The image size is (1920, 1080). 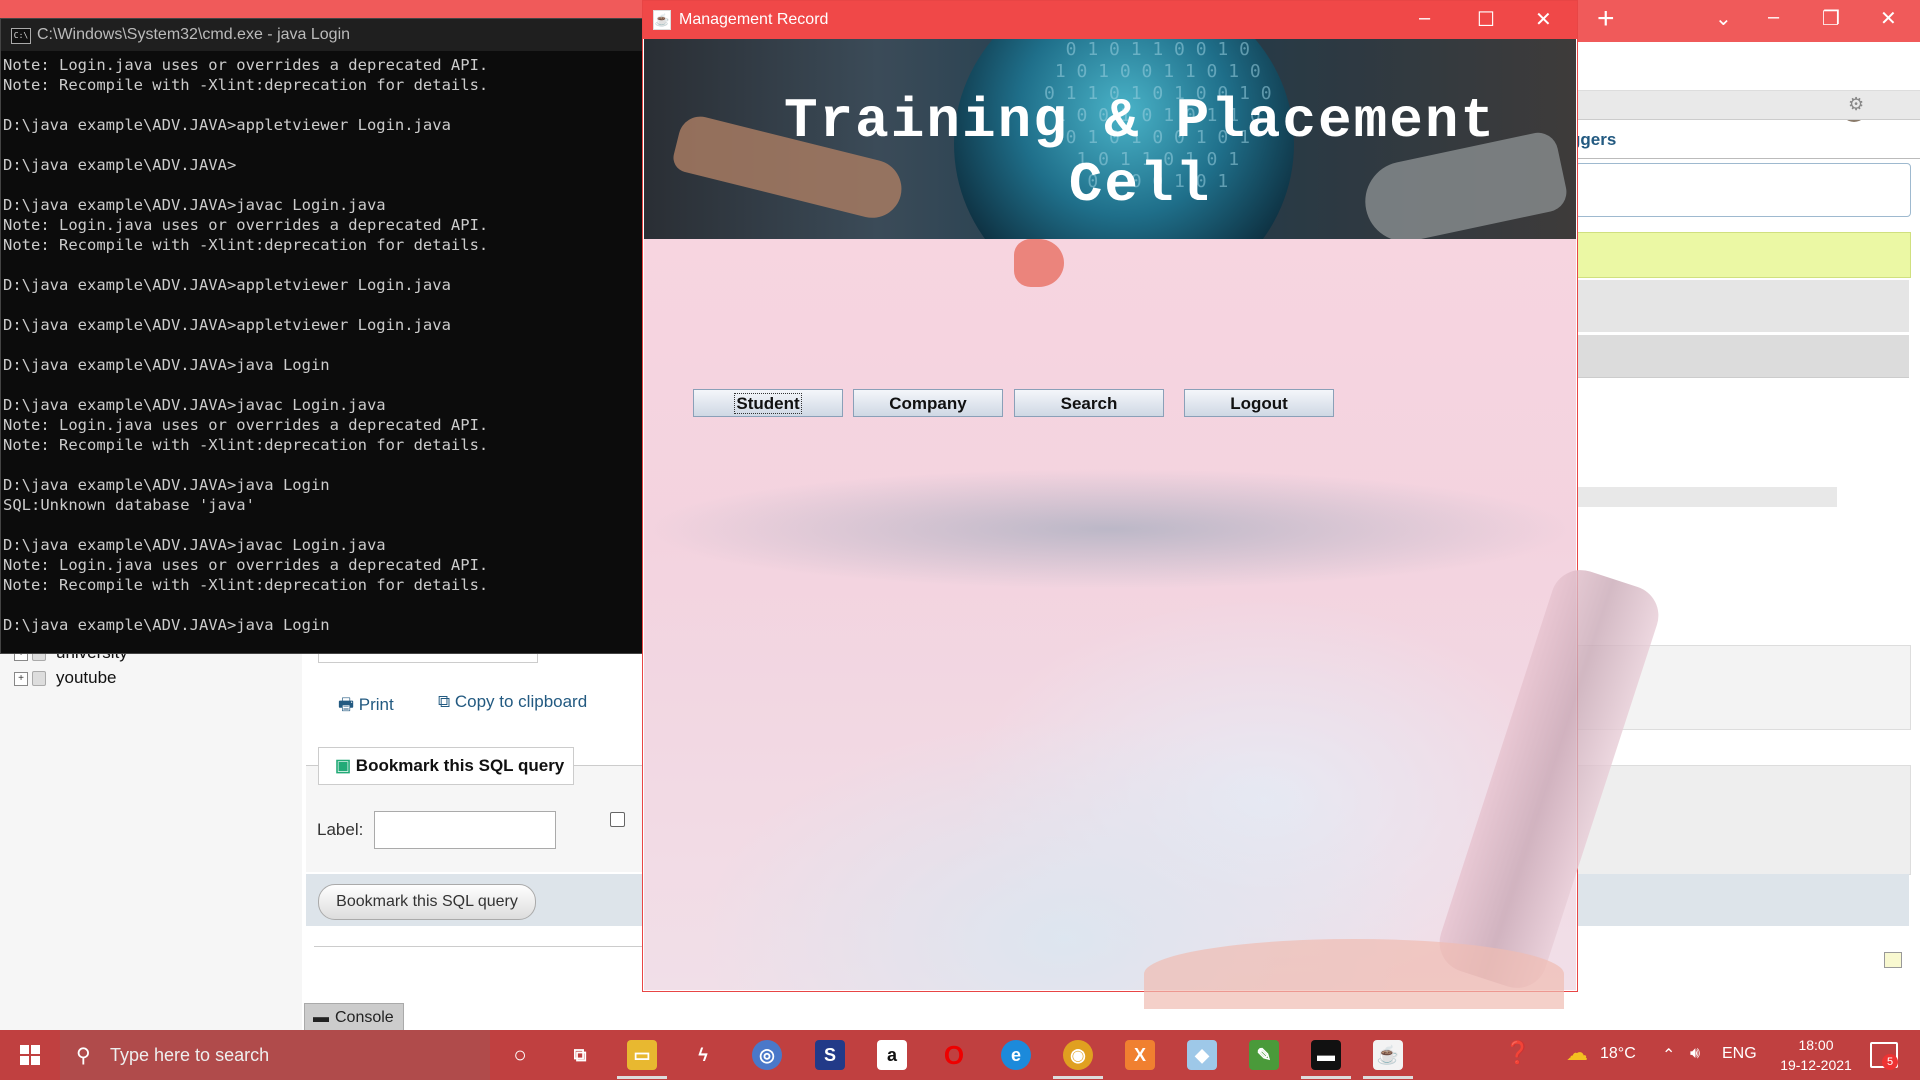 I want to click on app-lightning-icon: ϟ, so click(x=703, y=1055).